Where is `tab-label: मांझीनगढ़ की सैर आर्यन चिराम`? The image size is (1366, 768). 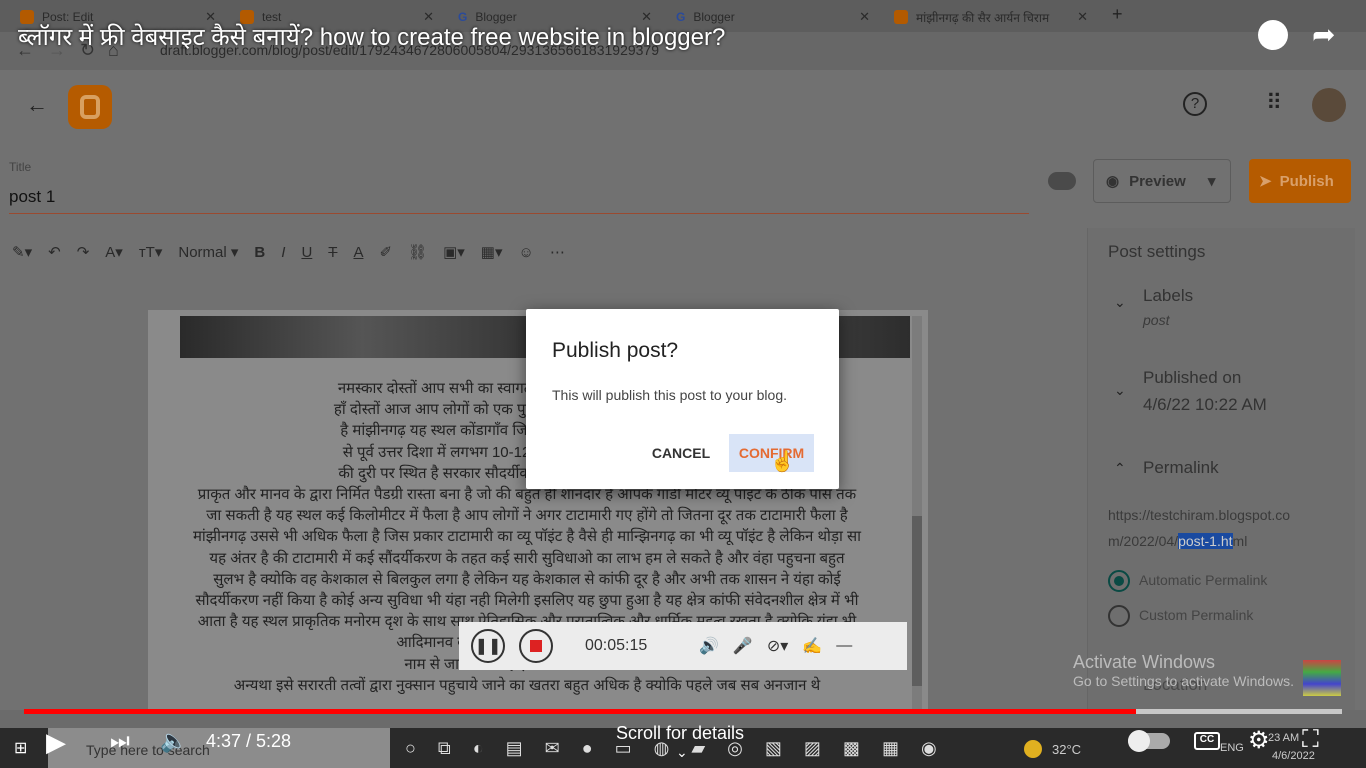
tab-label: मांझीनगढ़ की सैर आर्यन चिराम is located at coordinates (983, 17).